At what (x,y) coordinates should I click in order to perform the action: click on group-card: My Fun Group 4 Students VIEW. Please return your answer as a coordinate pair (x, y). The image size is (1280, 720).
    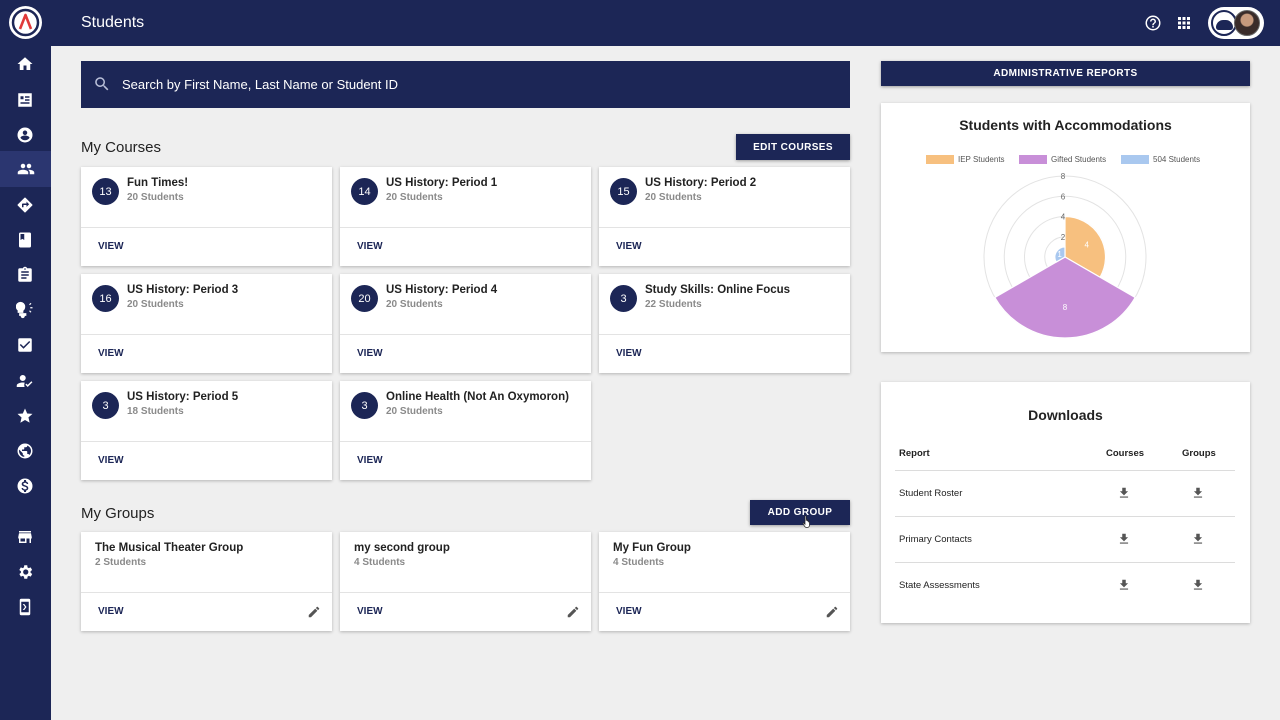
    Looking at the image, I should click on (724, 581).